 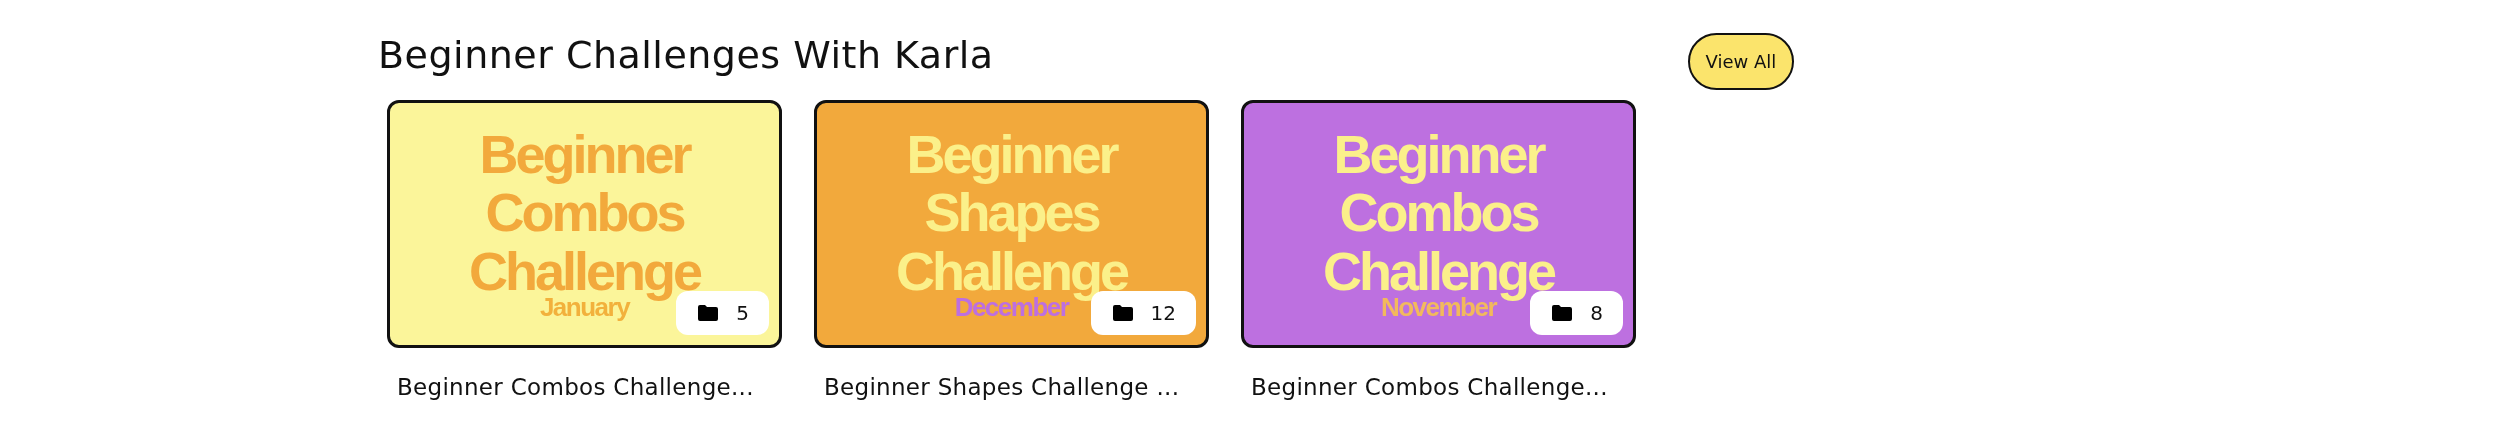 What do you see at coordinates (742, 313) in the screenshot?
I see `item-count: 5` at bounding box center [742, 313].